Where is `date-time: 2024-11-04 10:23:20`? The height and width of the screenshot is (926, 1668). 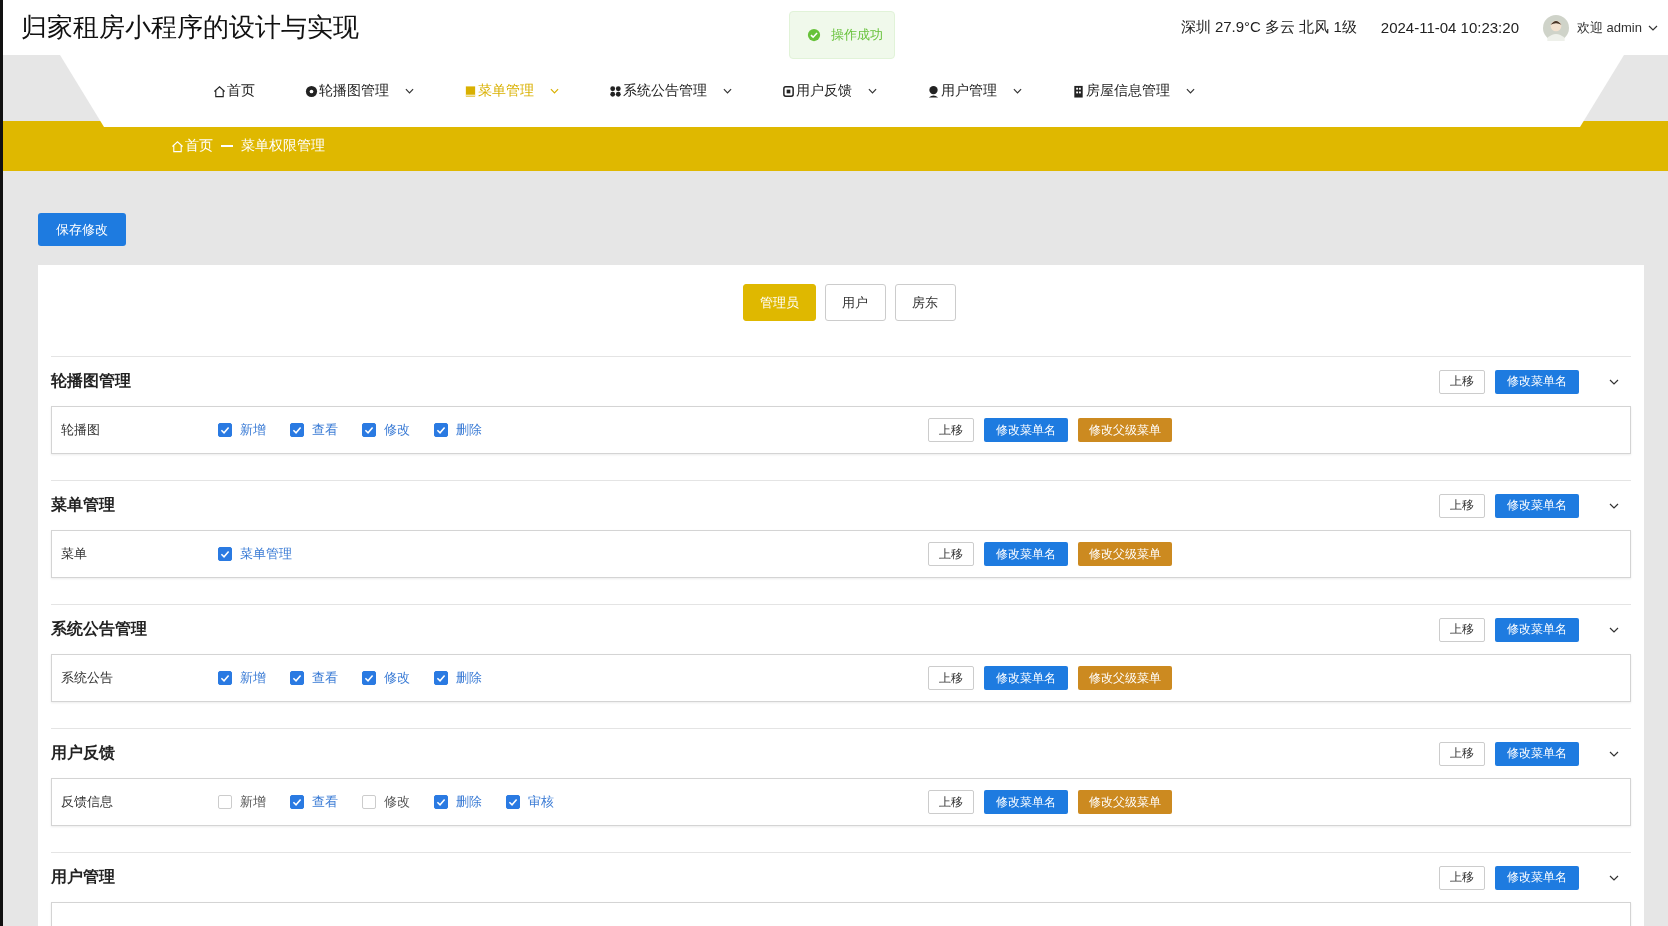 date-time: 2024-11-04 10:23:20 is located at coordinates (1449, 27).